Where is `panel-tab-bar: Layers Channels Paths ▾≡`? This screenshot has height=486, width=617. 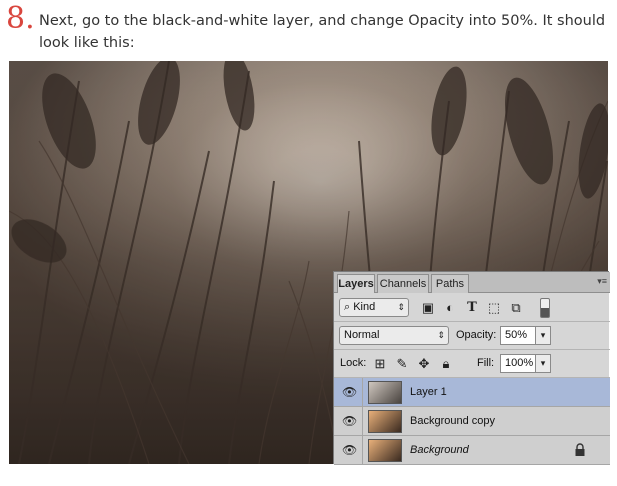
panel-tab-bar: Layers Channels Paths ▾≡ is located at coordinates (472, 282).